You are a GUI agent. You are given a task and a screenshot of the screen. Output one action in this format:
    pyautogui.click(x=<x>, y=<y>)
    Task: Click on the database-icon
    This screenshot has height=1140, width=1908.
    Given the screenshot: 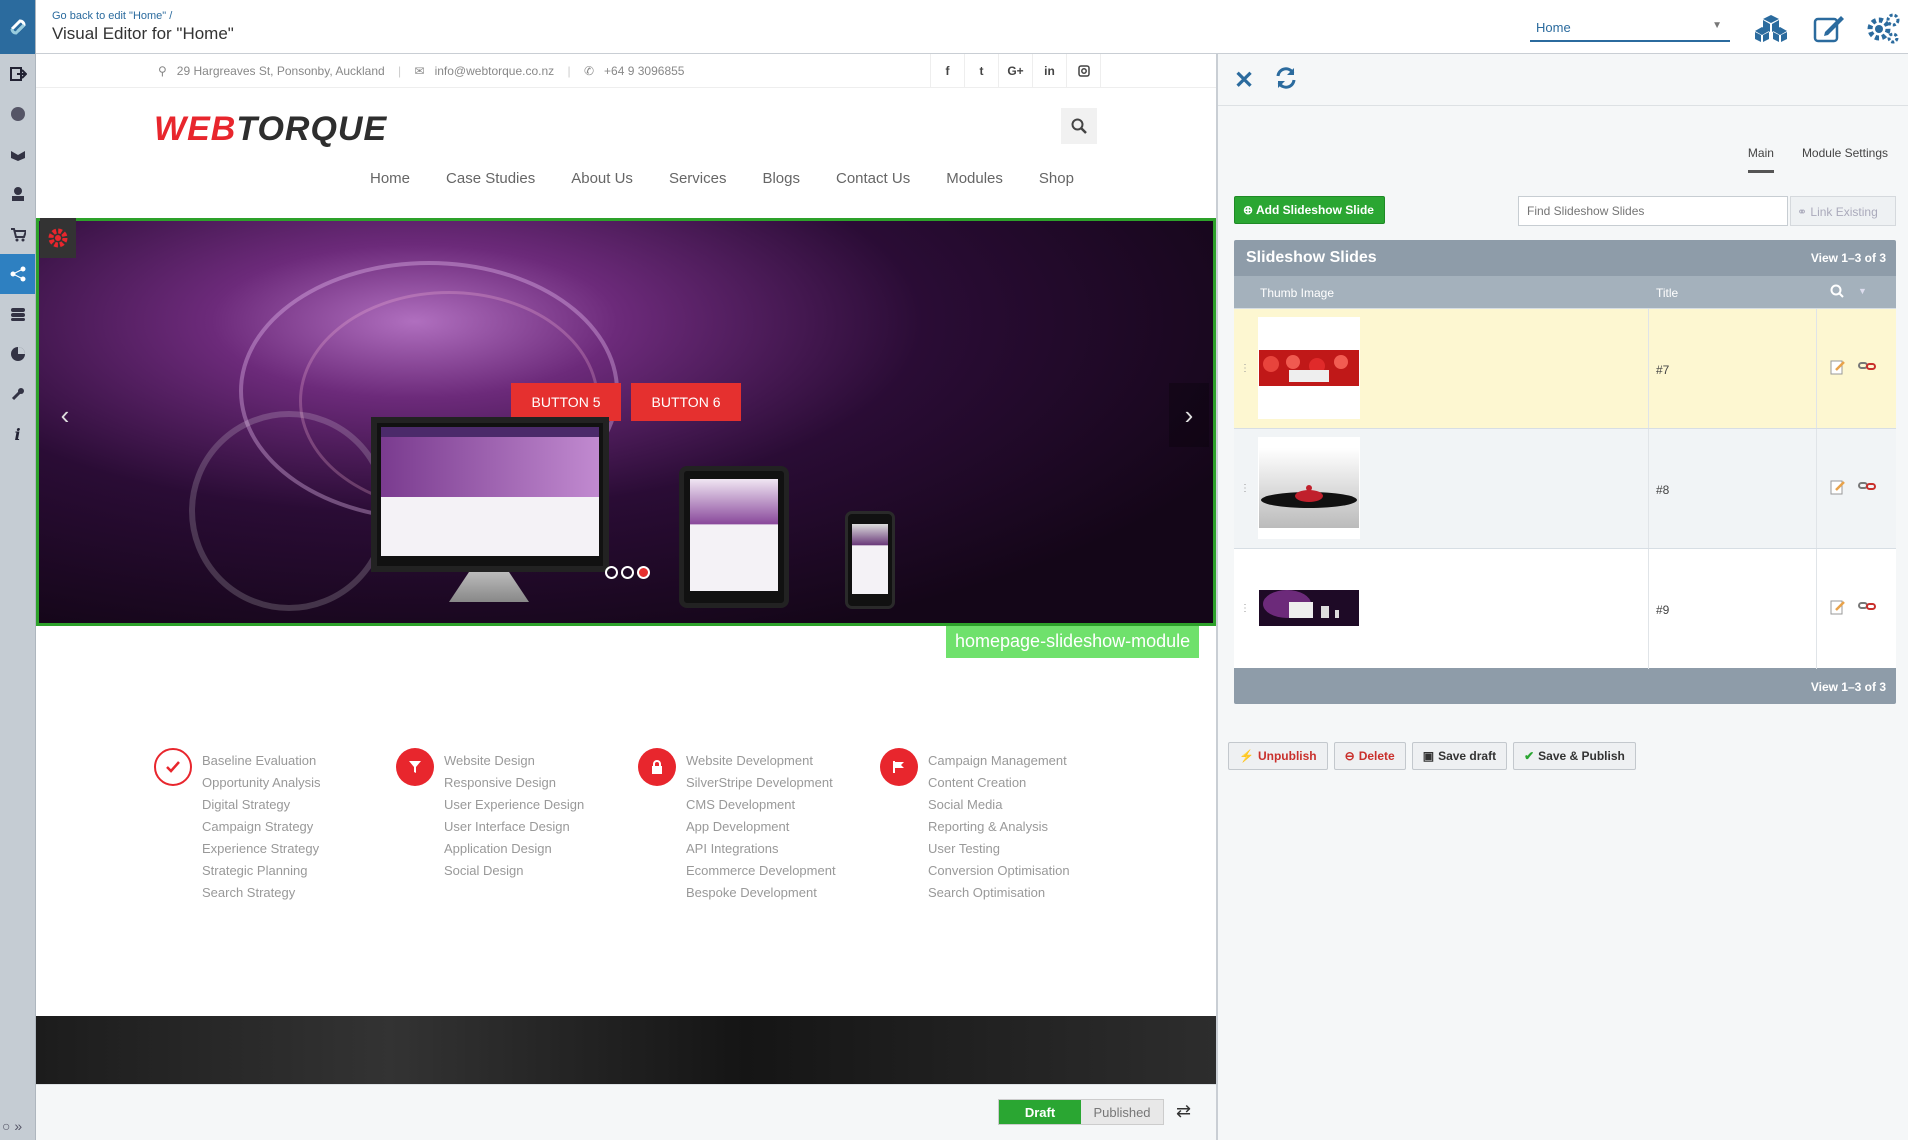 What is the action you would take?
    pyautogui.click(x=17, y=314)
    